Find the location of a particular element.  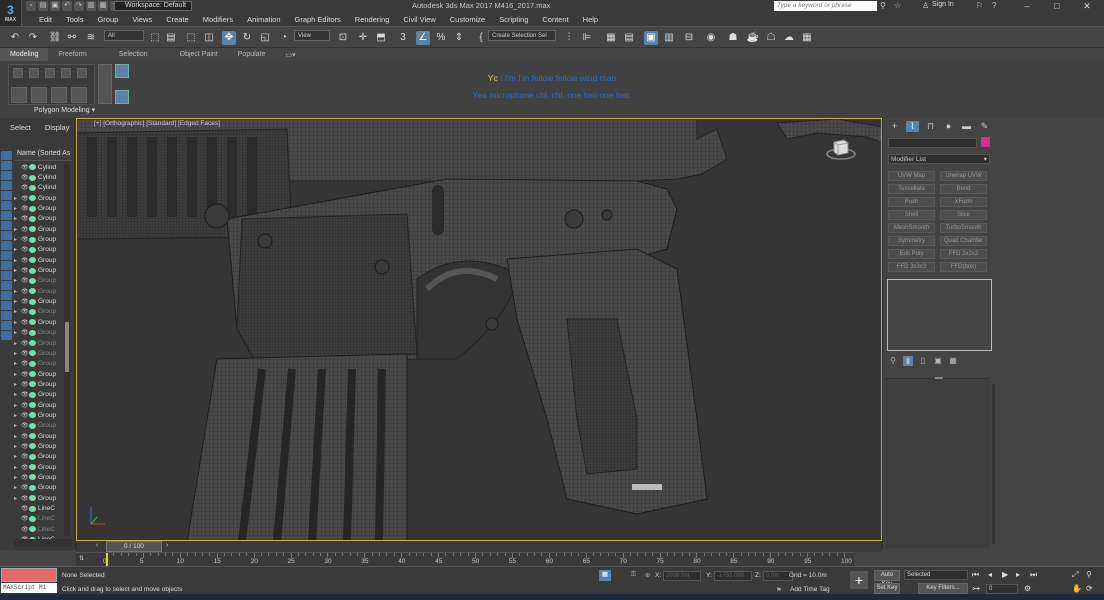

render-setup-icon: ☗ is located at coordinates (733, 38).